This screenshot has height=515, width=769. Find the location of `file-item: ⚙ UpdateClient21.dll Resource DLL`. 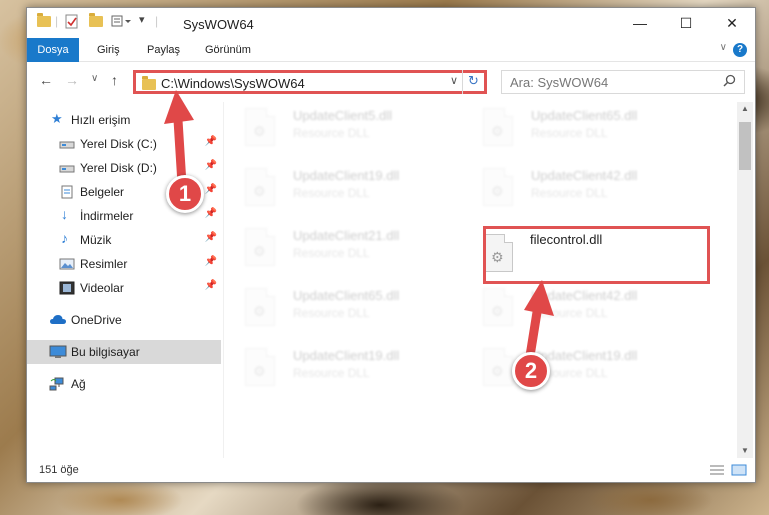

file-item: ⚙ UpdateClient21.dll Resource DLL is located at coordinates (340, 250).